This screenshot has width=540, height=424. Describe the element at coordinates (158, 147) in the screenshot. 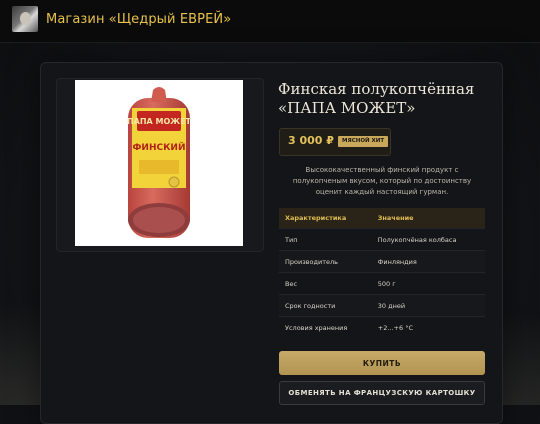

I see `package-variety-text: ФИНСКИЙ` at that location.